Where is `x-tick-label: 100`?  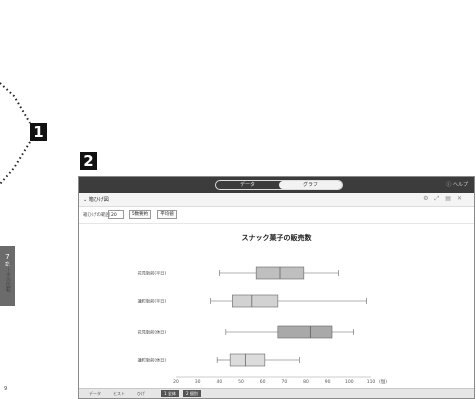 x-tick-label: 100 is located at coordinates (349, 382).